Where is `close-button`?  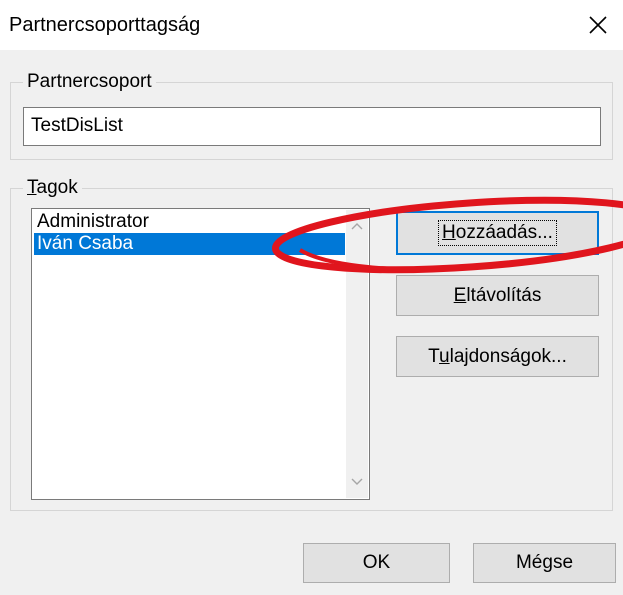
close-button is located at coordinates (598, 25).